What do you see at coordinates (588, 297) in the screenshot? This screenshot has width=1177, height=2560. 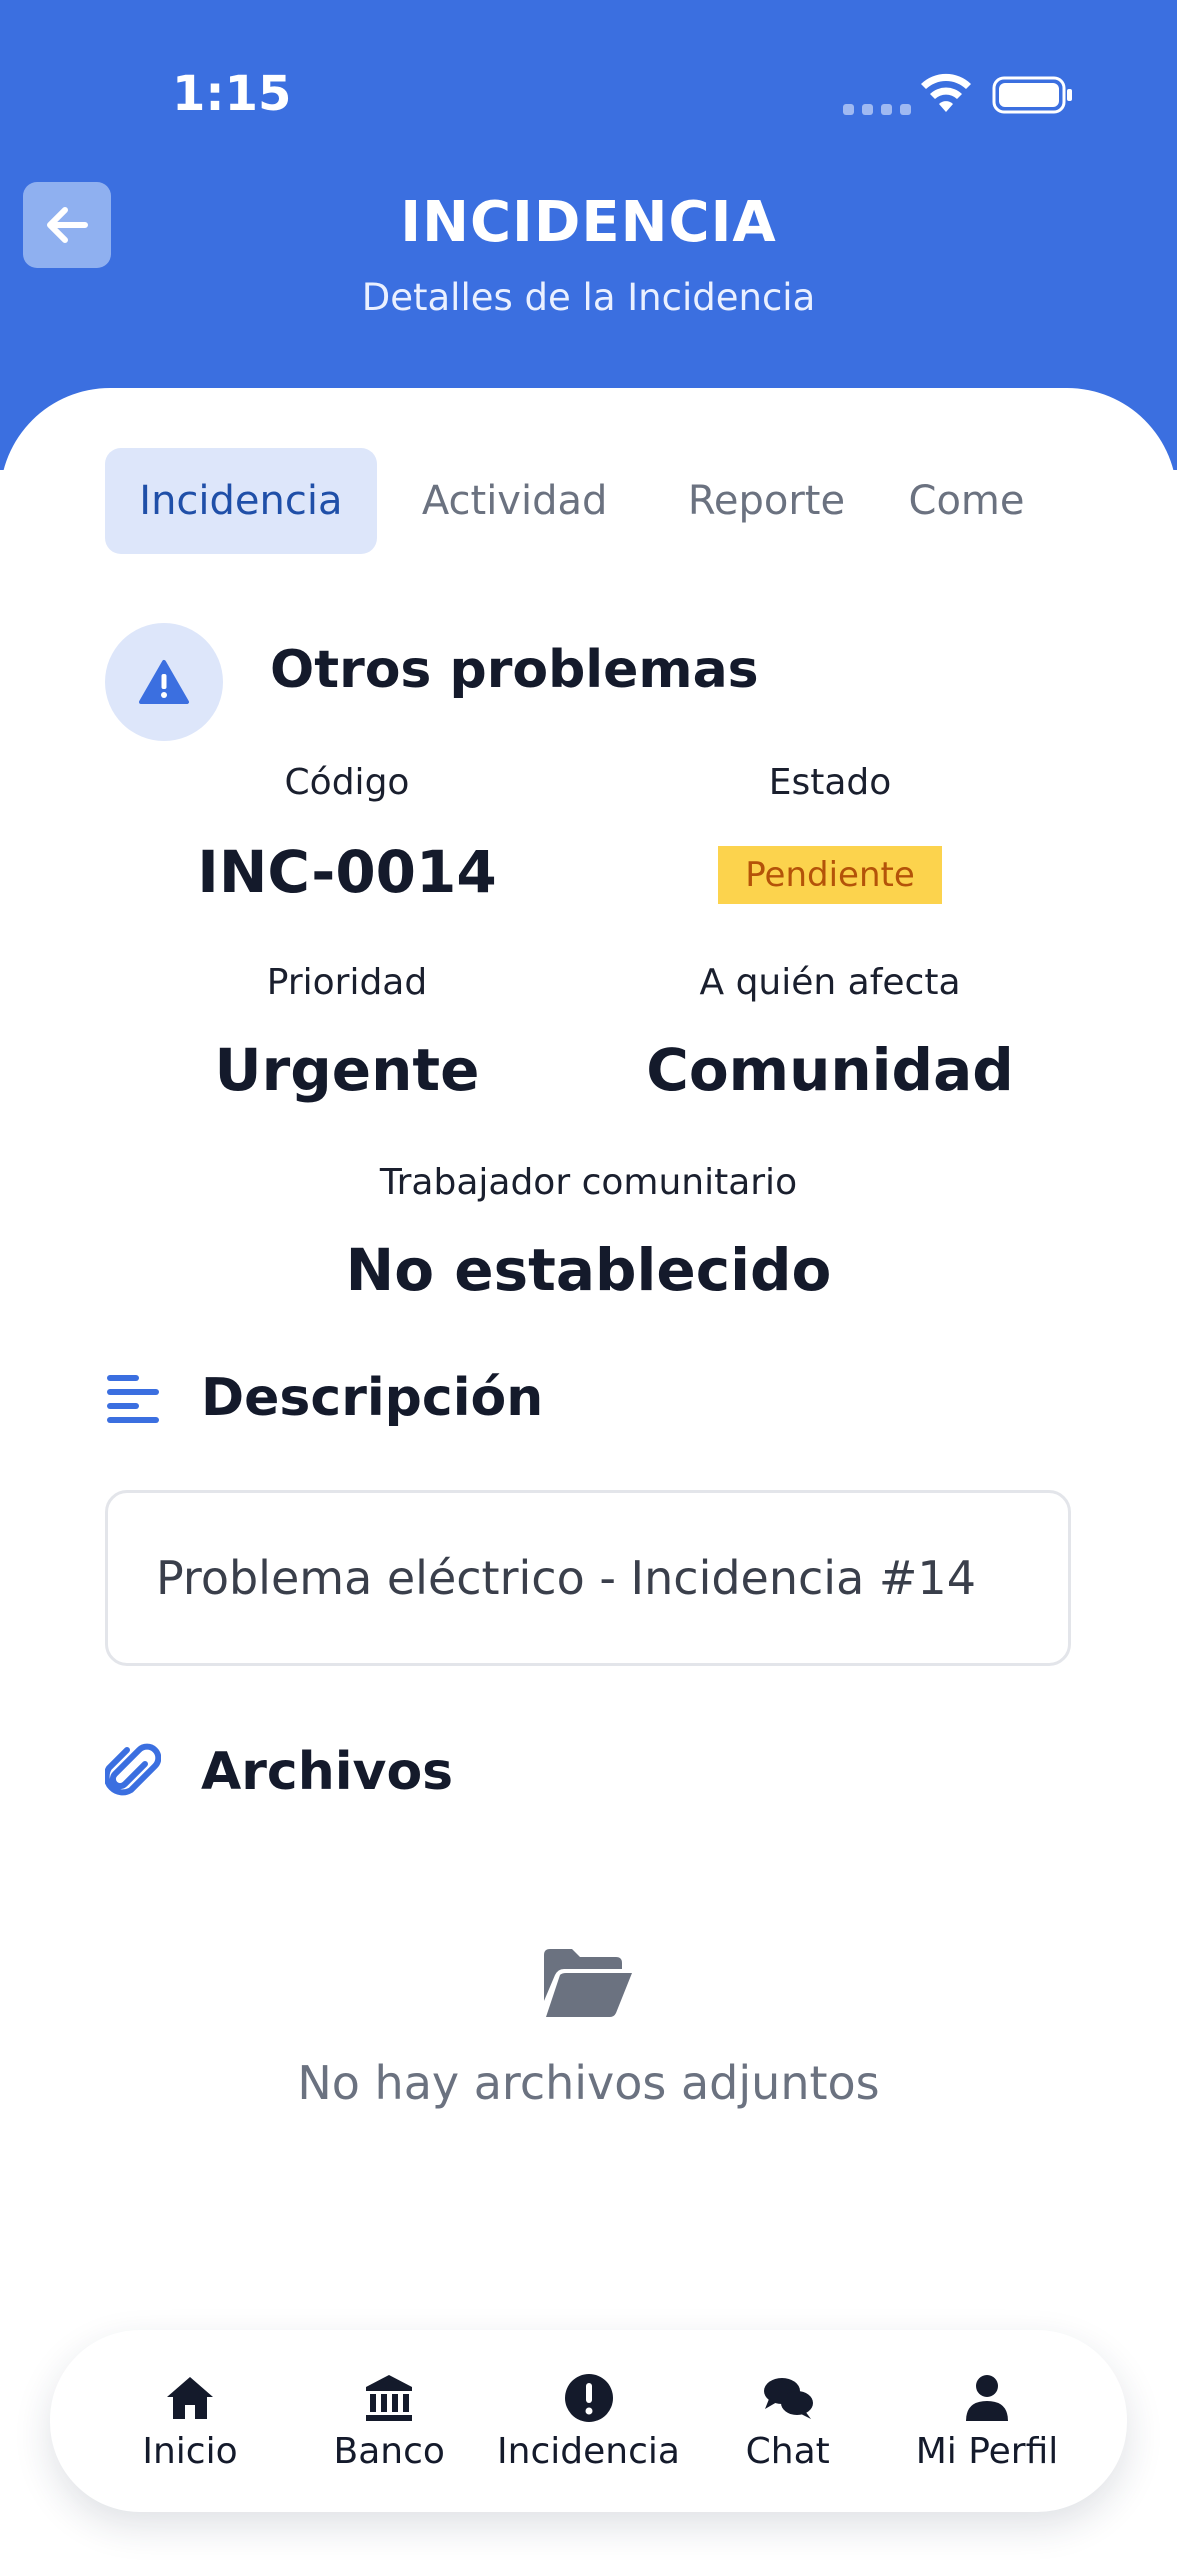 I see `page-subtitle: Detalles de la Incidencia` at bounding box center [588, 297].